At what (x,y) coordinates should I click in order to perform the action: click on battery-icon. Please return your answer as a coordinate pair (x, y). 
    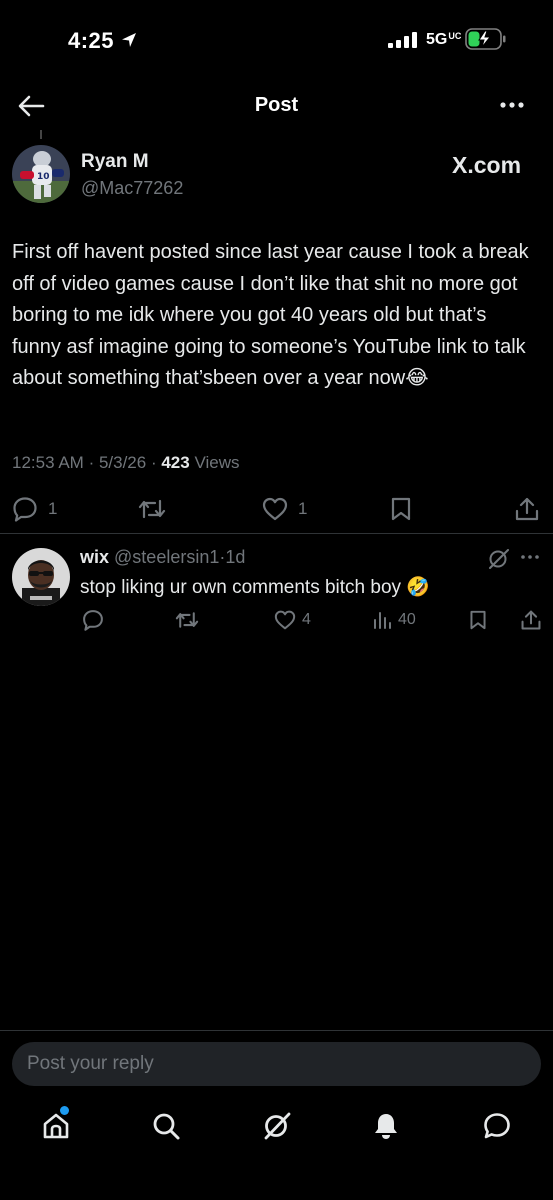
    Looking at the image, I should click on (486, 39).